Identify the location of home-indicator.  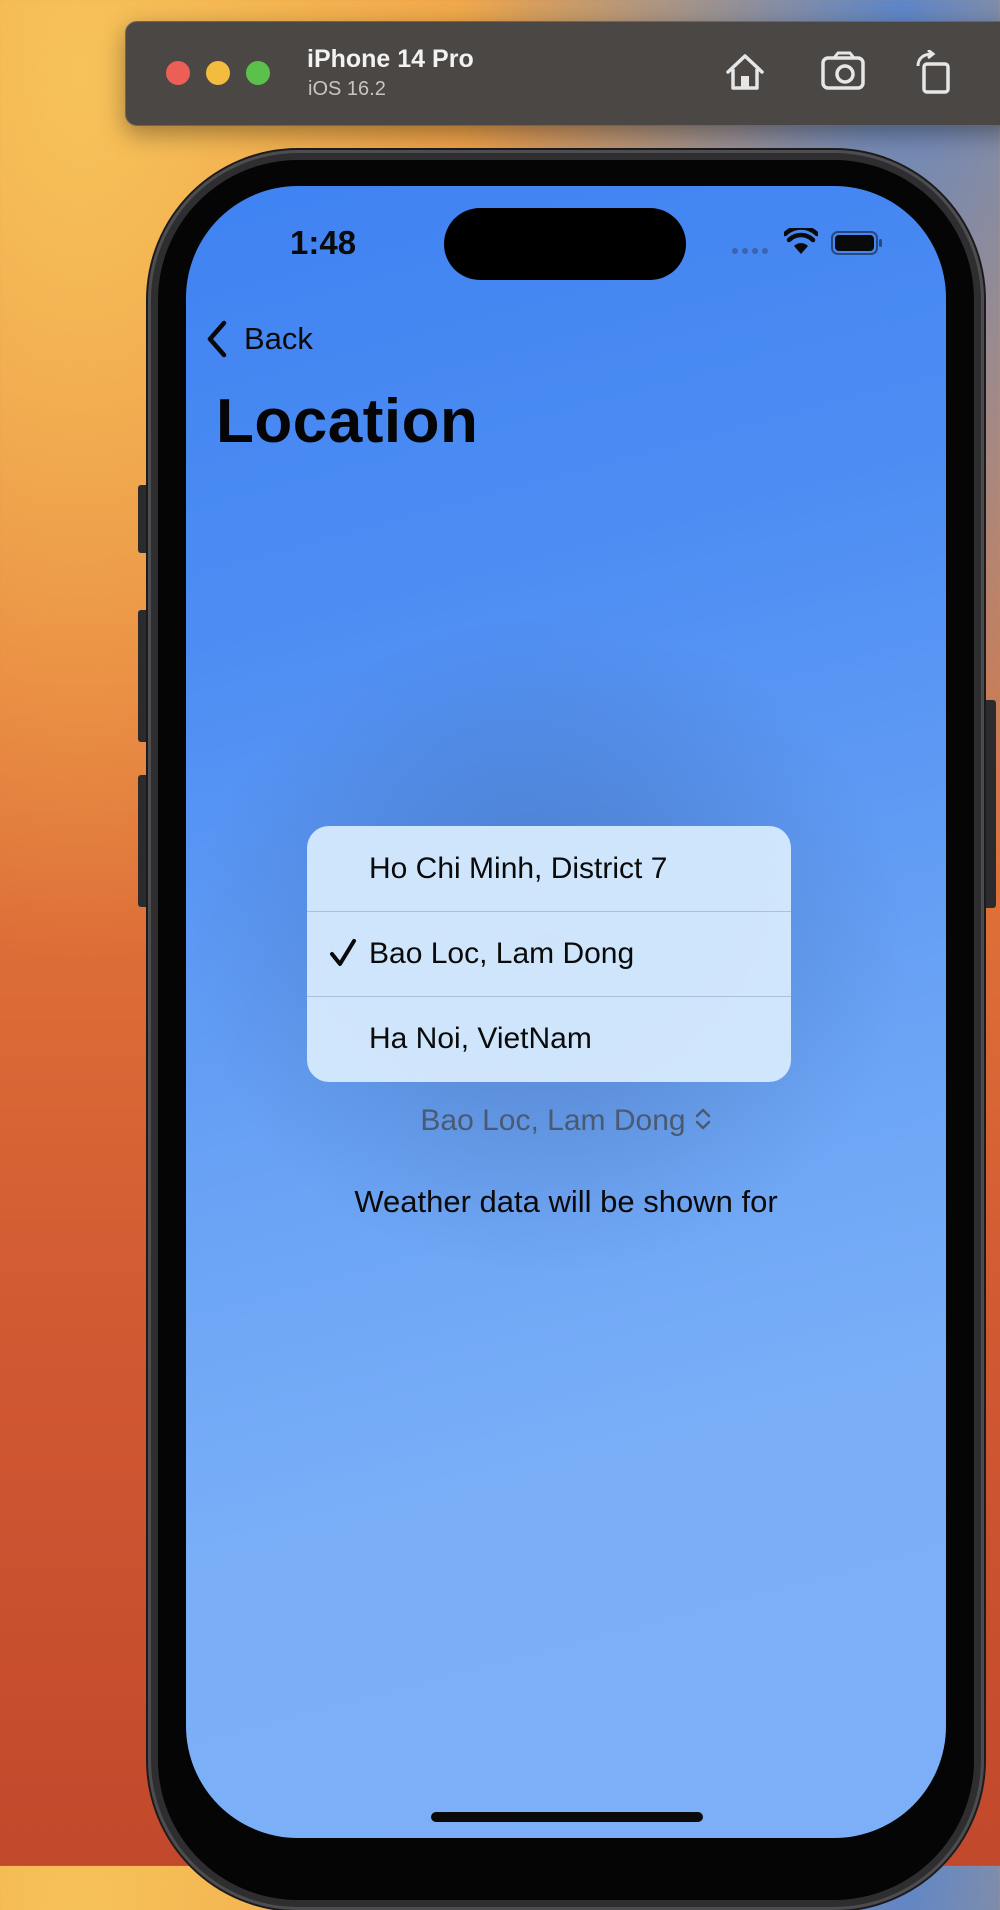
(567, 1817).